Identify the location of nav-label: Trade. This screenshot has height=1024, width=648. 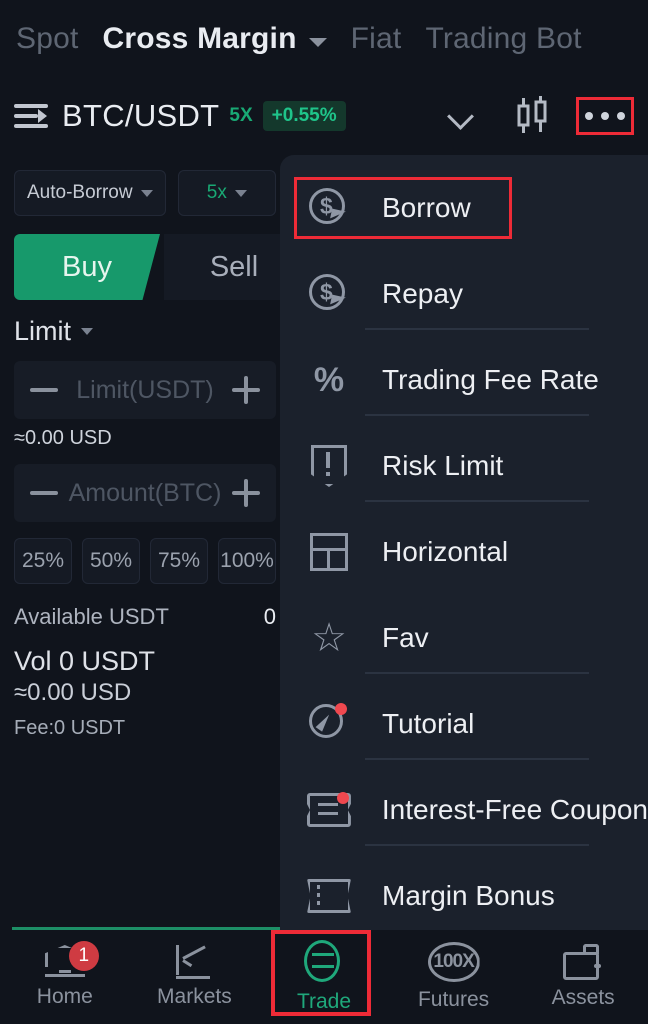
(324, 1001).